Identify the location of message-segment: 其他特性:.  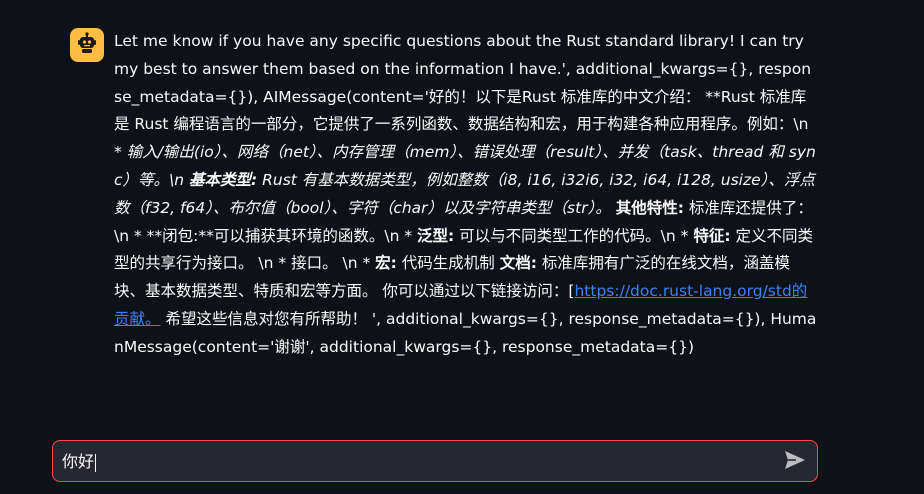
(649, 207).